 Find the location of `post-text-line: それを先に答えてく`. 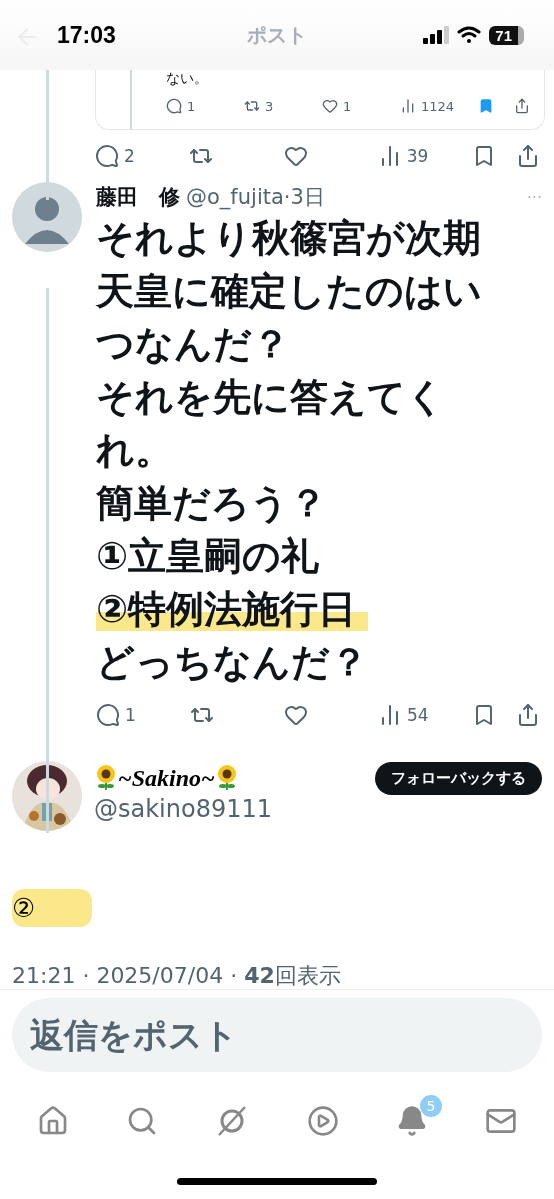

post-text-line: それを先に答えてく is located at coordinates (270, 397).